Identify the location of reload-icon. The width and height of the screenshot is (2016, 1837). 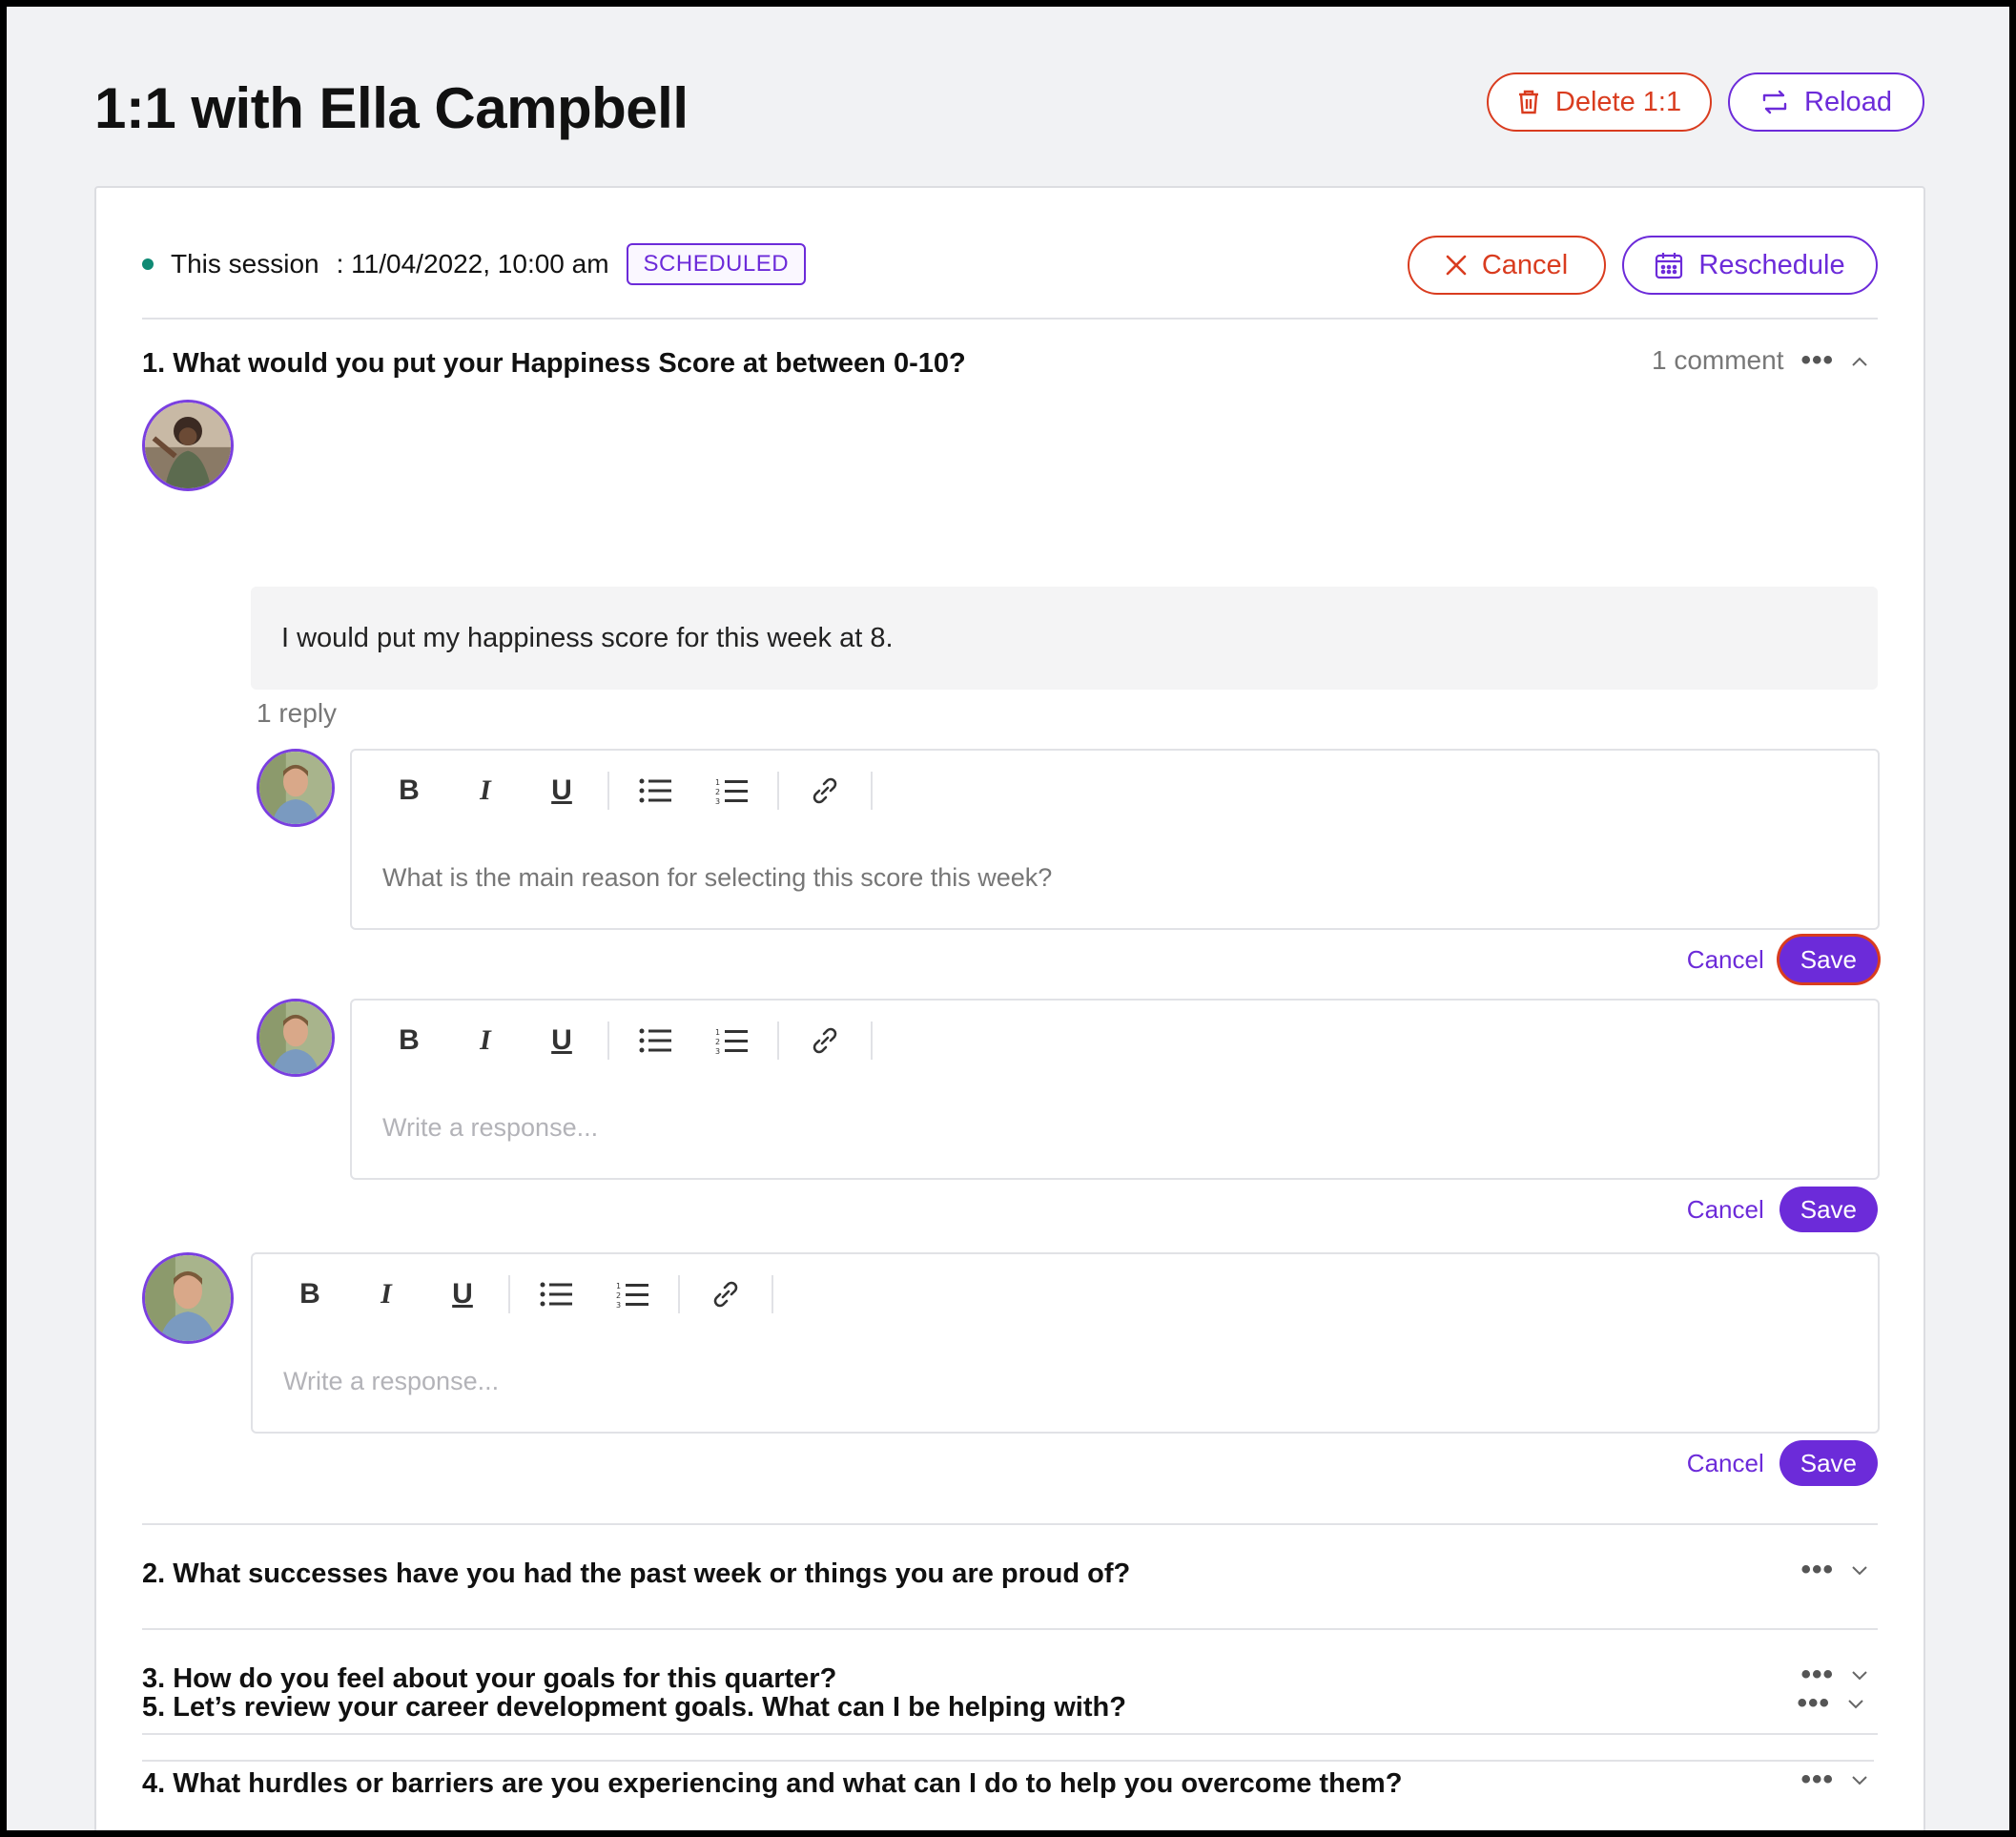
(1774, 102).